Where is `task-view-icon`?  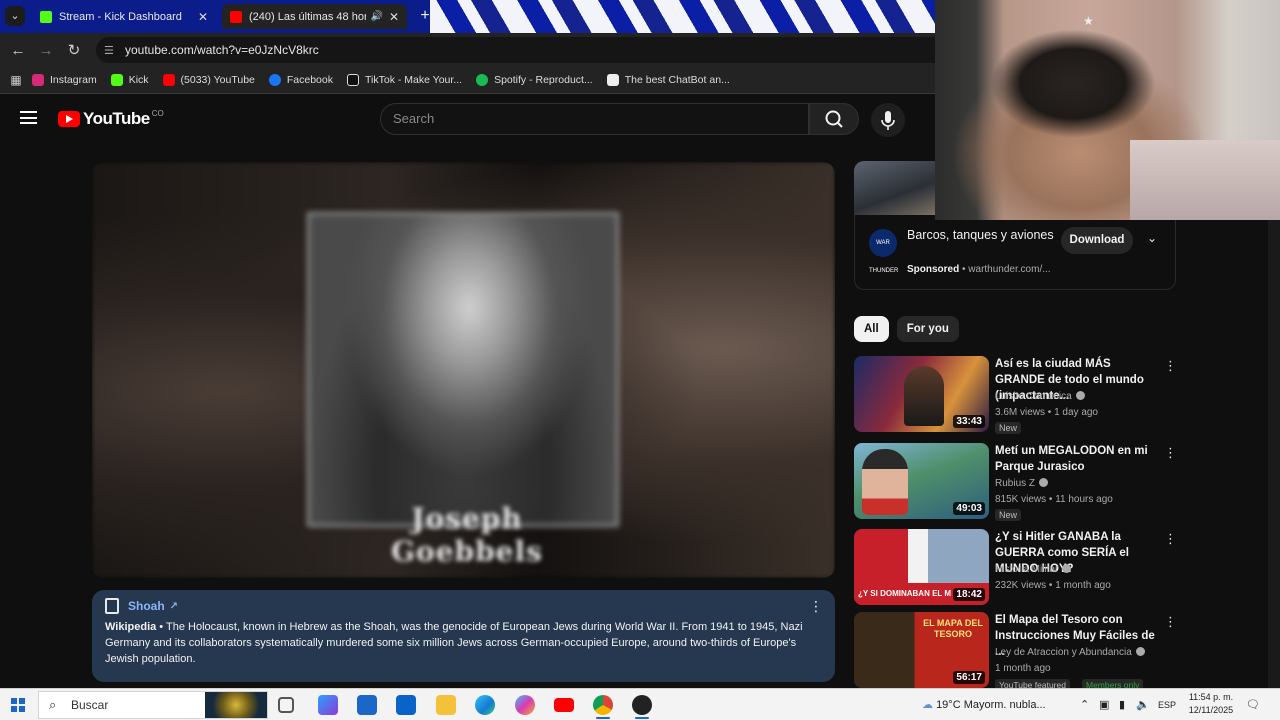 task-view-icon is located at coordinates (286, 705).